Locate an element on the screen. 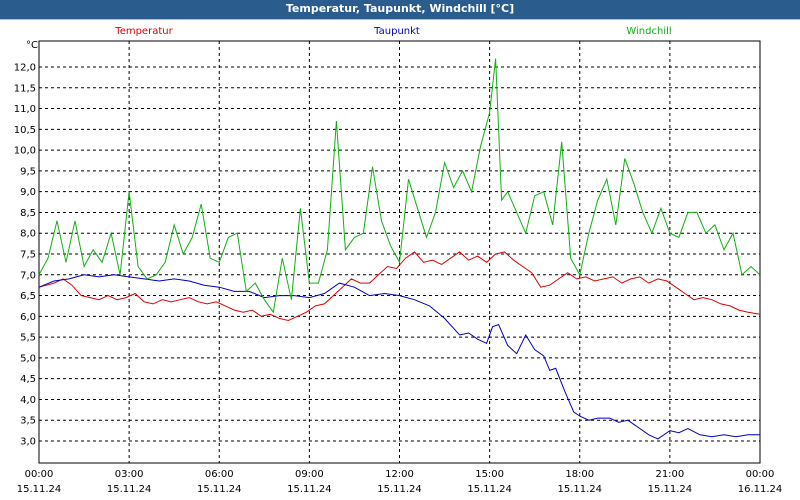 The width and height of the screenshot is (800, 500). y-axis-unit: °C is located at coordinates (32, 45).